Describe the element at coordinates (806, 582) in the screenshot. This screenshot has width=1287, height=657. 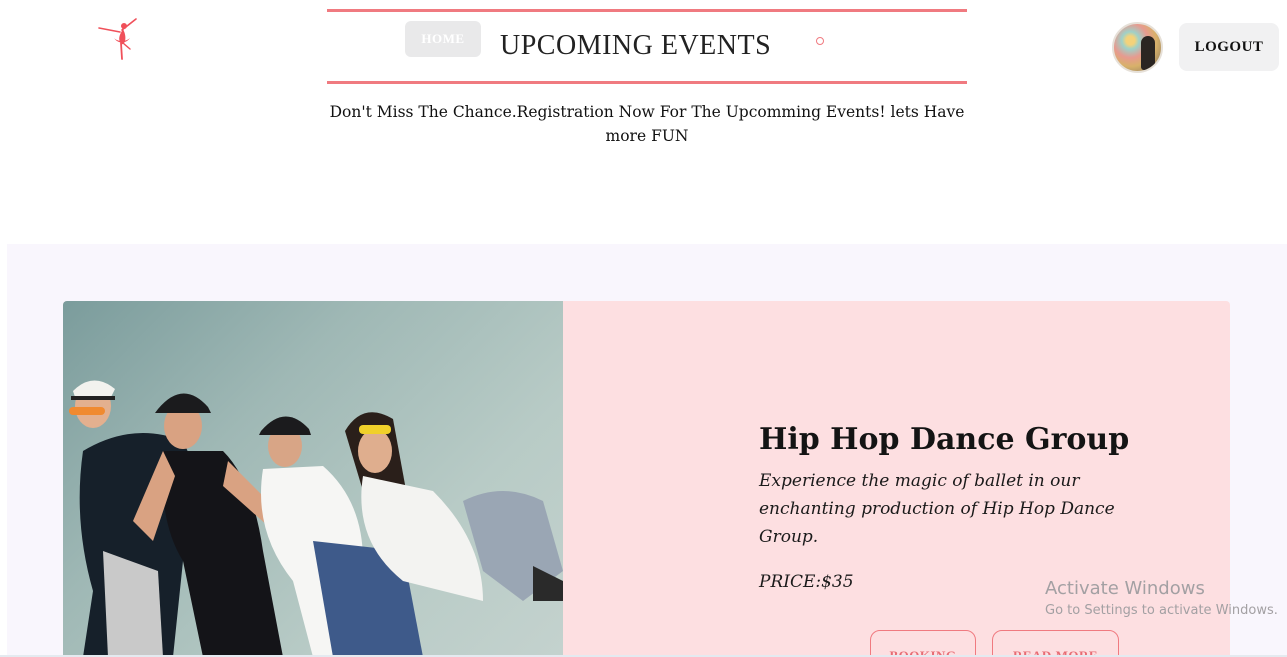
I see `event-price: PRICE:$35` at that location.